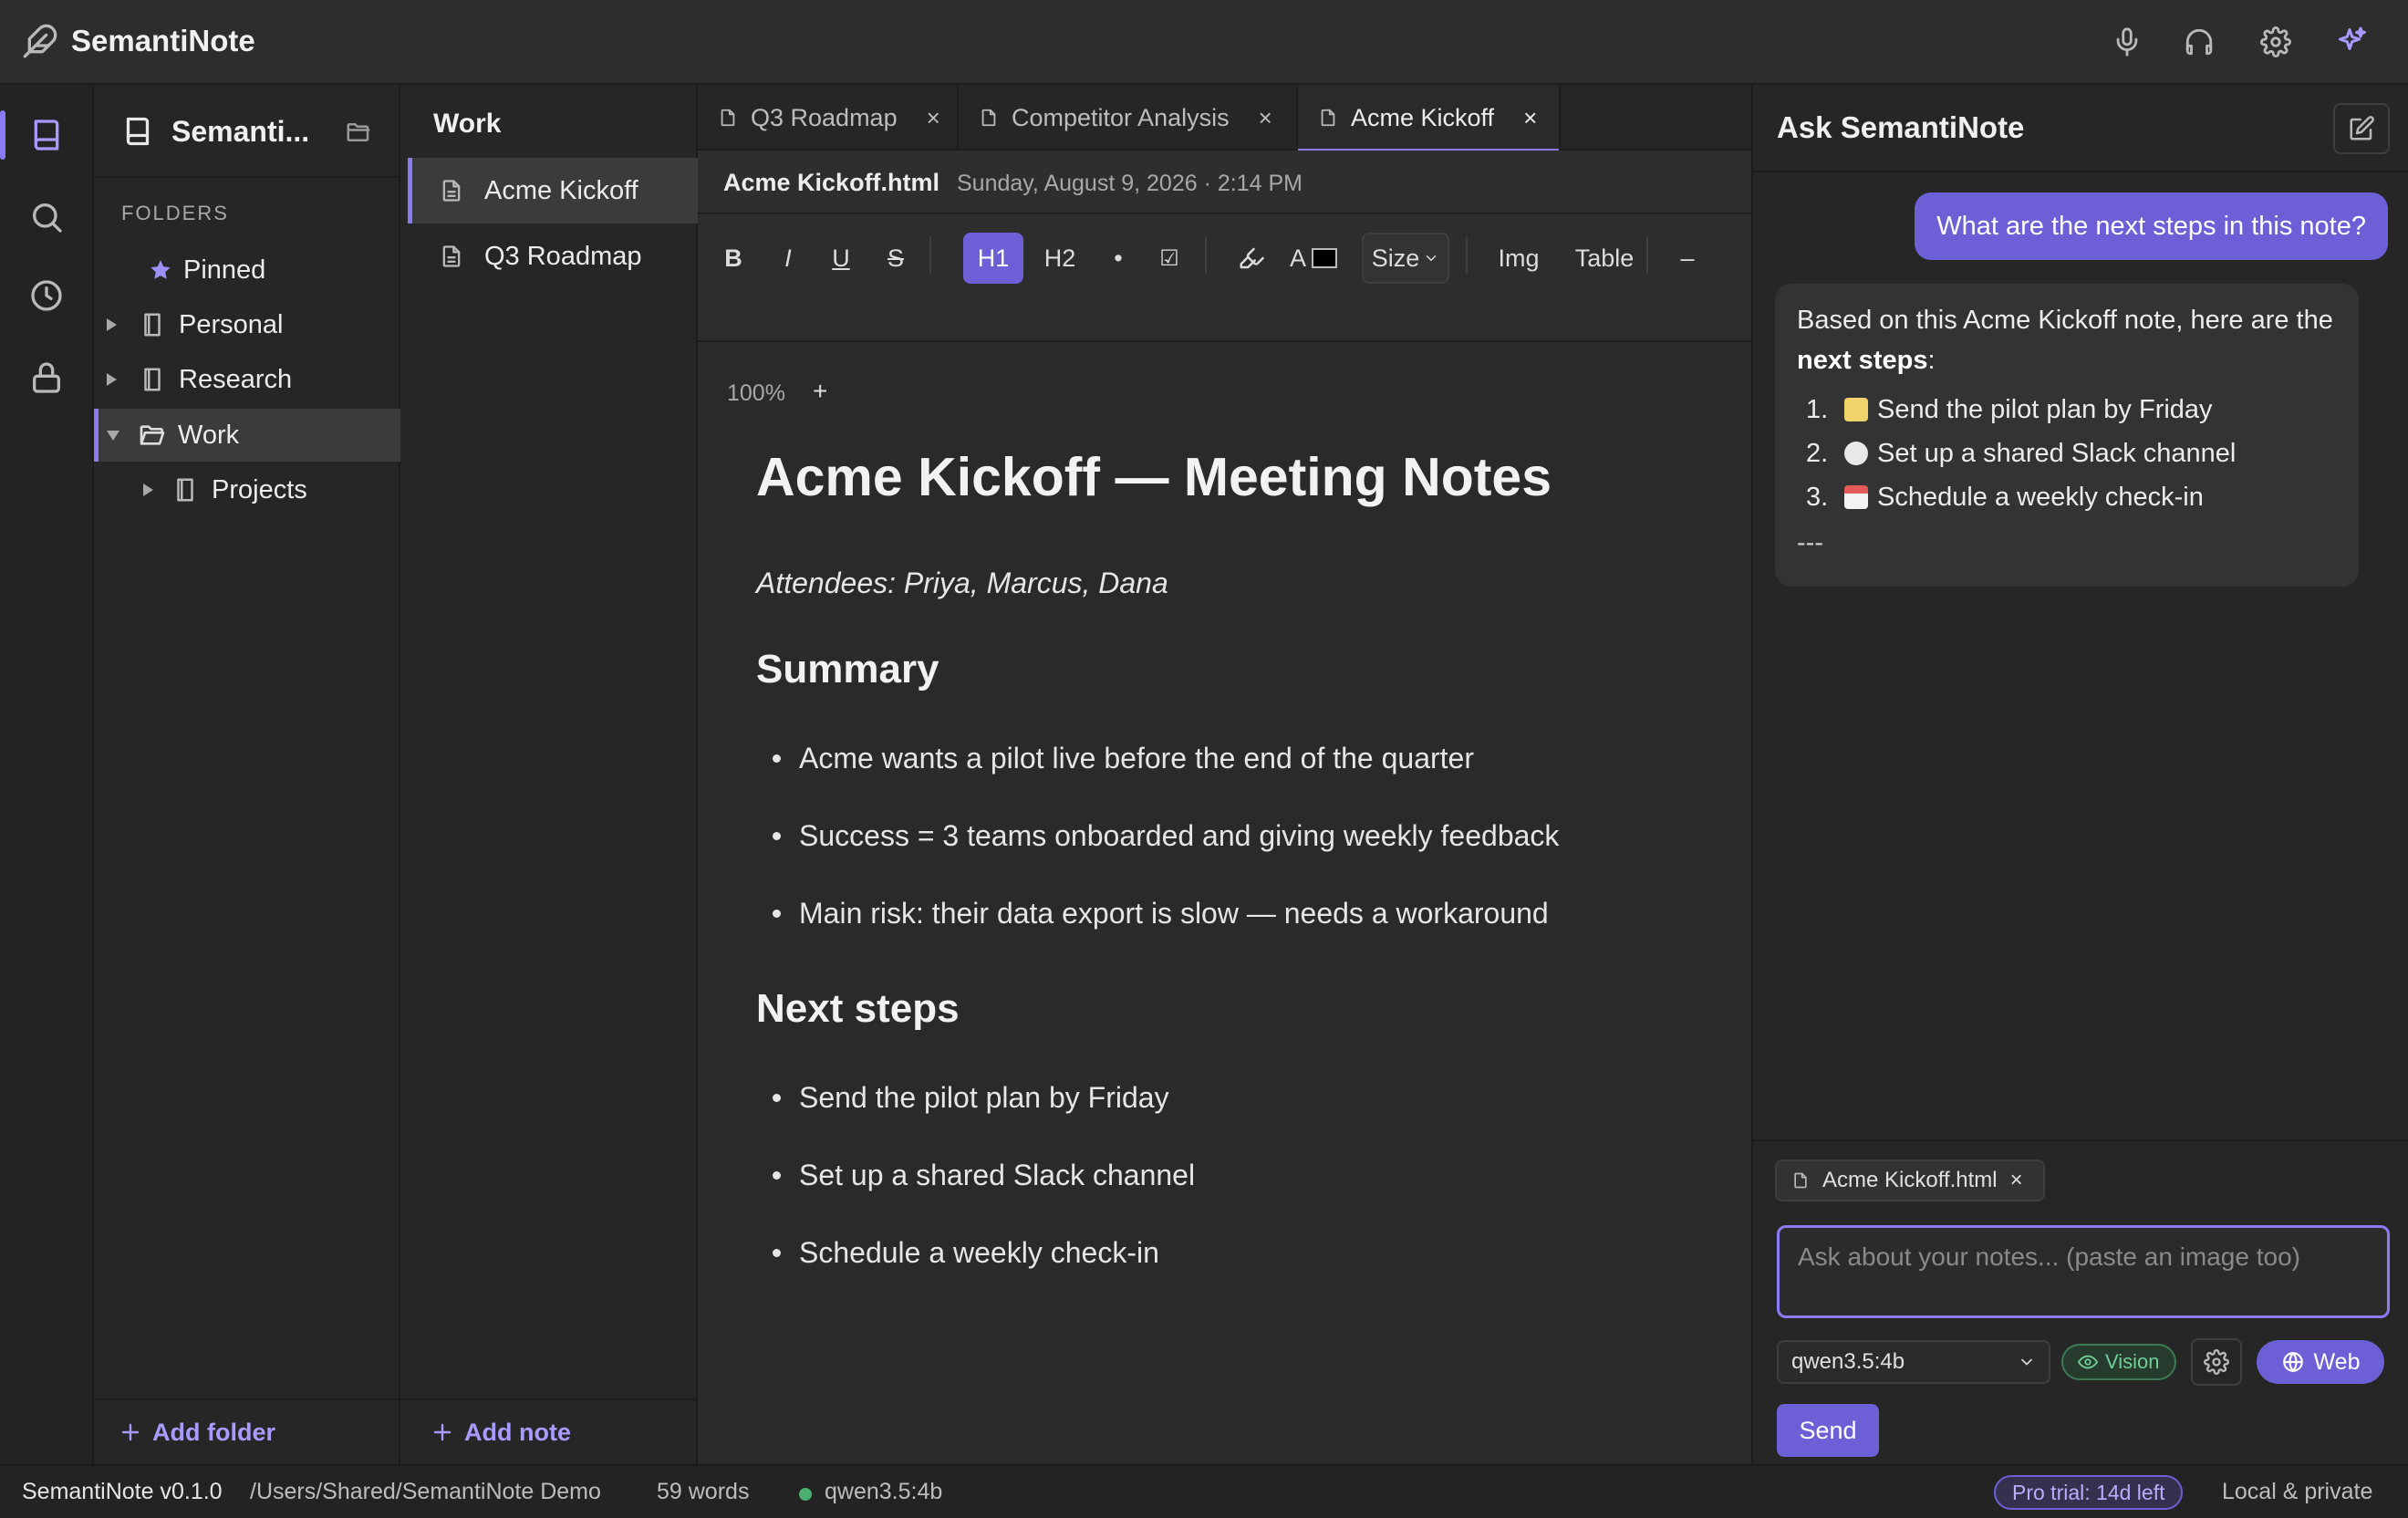 This screenshot has width=2408, height=1518. Describe the element at coordinates (1605, 258) in the screenshot. I see `insert-table-button: Table` at that location.